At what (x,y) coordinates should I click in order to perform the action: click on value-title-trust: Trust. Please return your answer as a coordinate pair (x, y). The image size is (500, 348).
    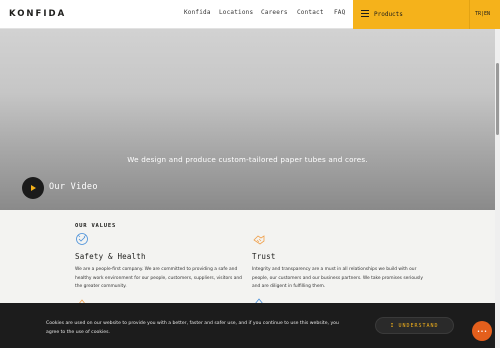
    Looking at the image, I should click on (264, 256).